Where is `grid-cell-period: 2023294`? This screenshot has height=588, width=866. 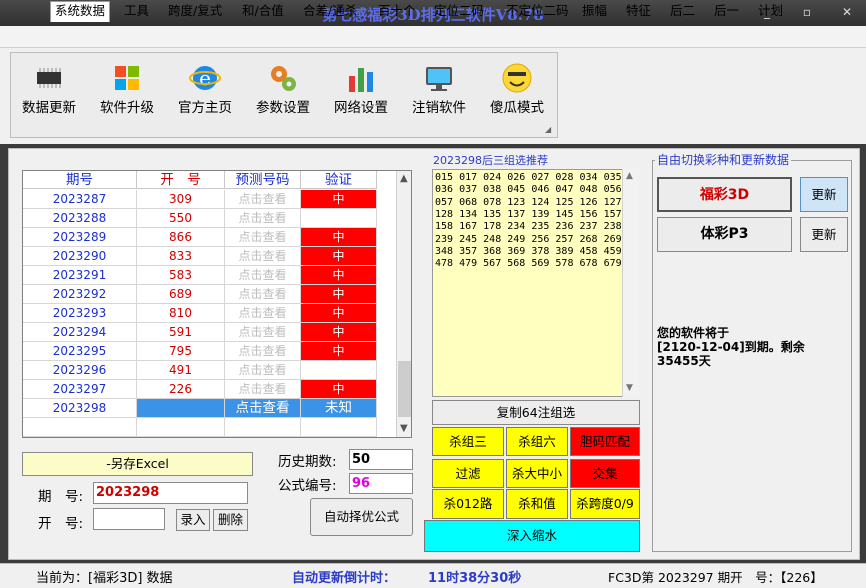
grid-cell-period: 2023294 is located at coordinates (80, 332).